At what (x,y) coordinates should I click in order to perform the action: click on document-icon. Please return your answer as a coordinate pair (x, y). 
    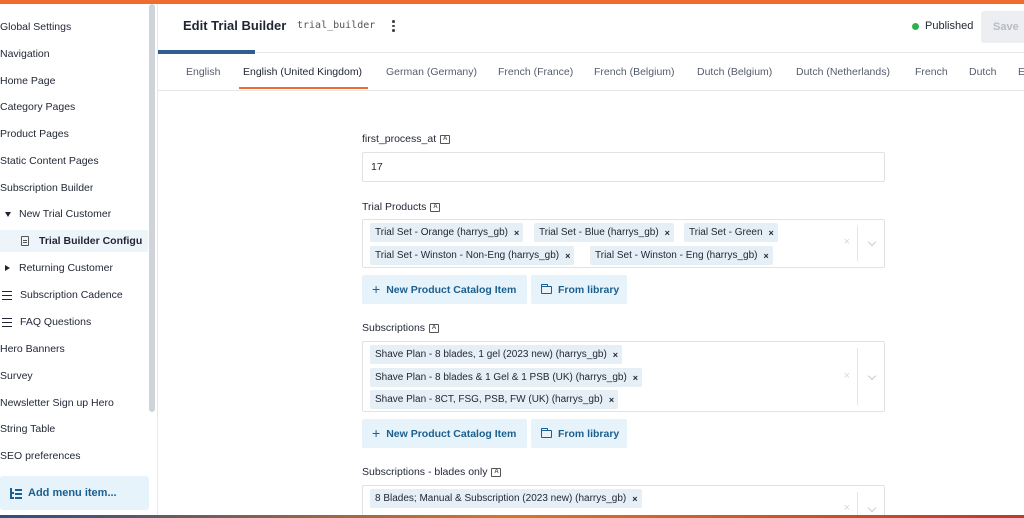
    Looking at the image, I should click on (25, 241).